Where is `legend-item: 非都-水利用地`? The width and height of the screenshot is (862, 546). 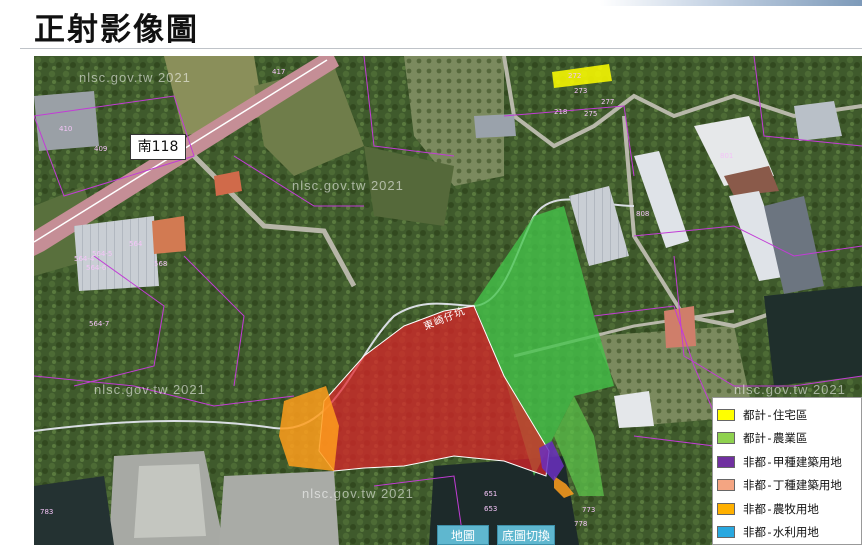 legend-item: 非都-水利用地 is located at coordinates (789, 533).